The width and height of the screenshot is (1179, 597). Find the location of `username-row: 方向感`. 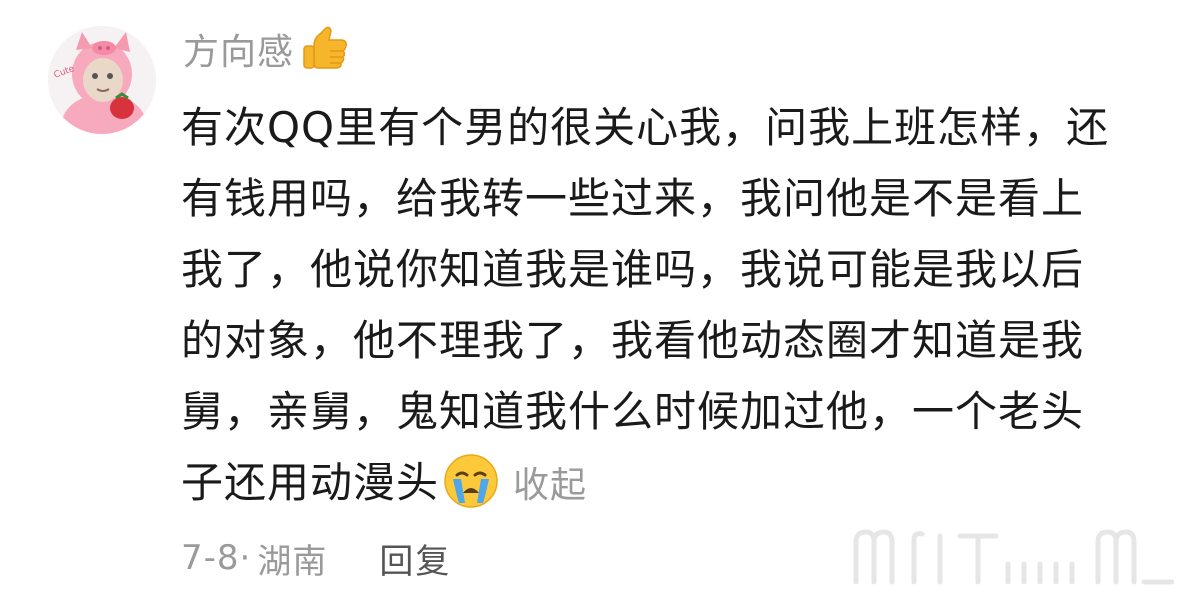

username-row: 方向感 is located at coordinates (266, 49).